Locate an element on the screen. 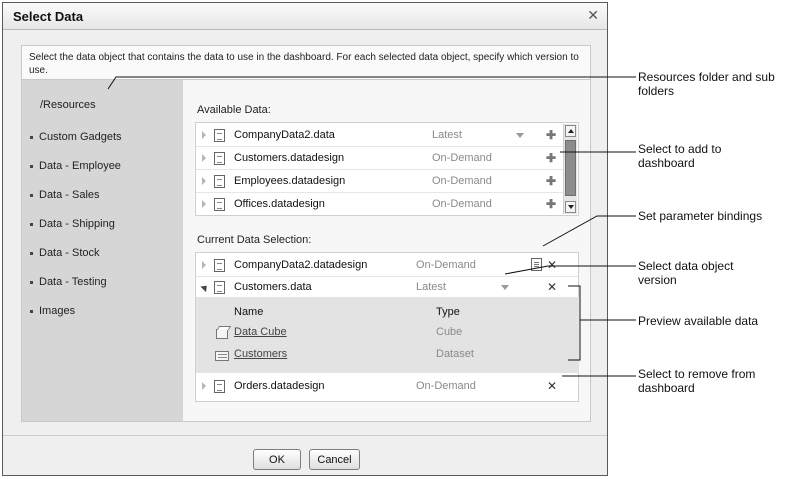 Image resolution: width=800 pixels, height=479 pixels. scroll-down-icon is located at coordinates (570, 207).